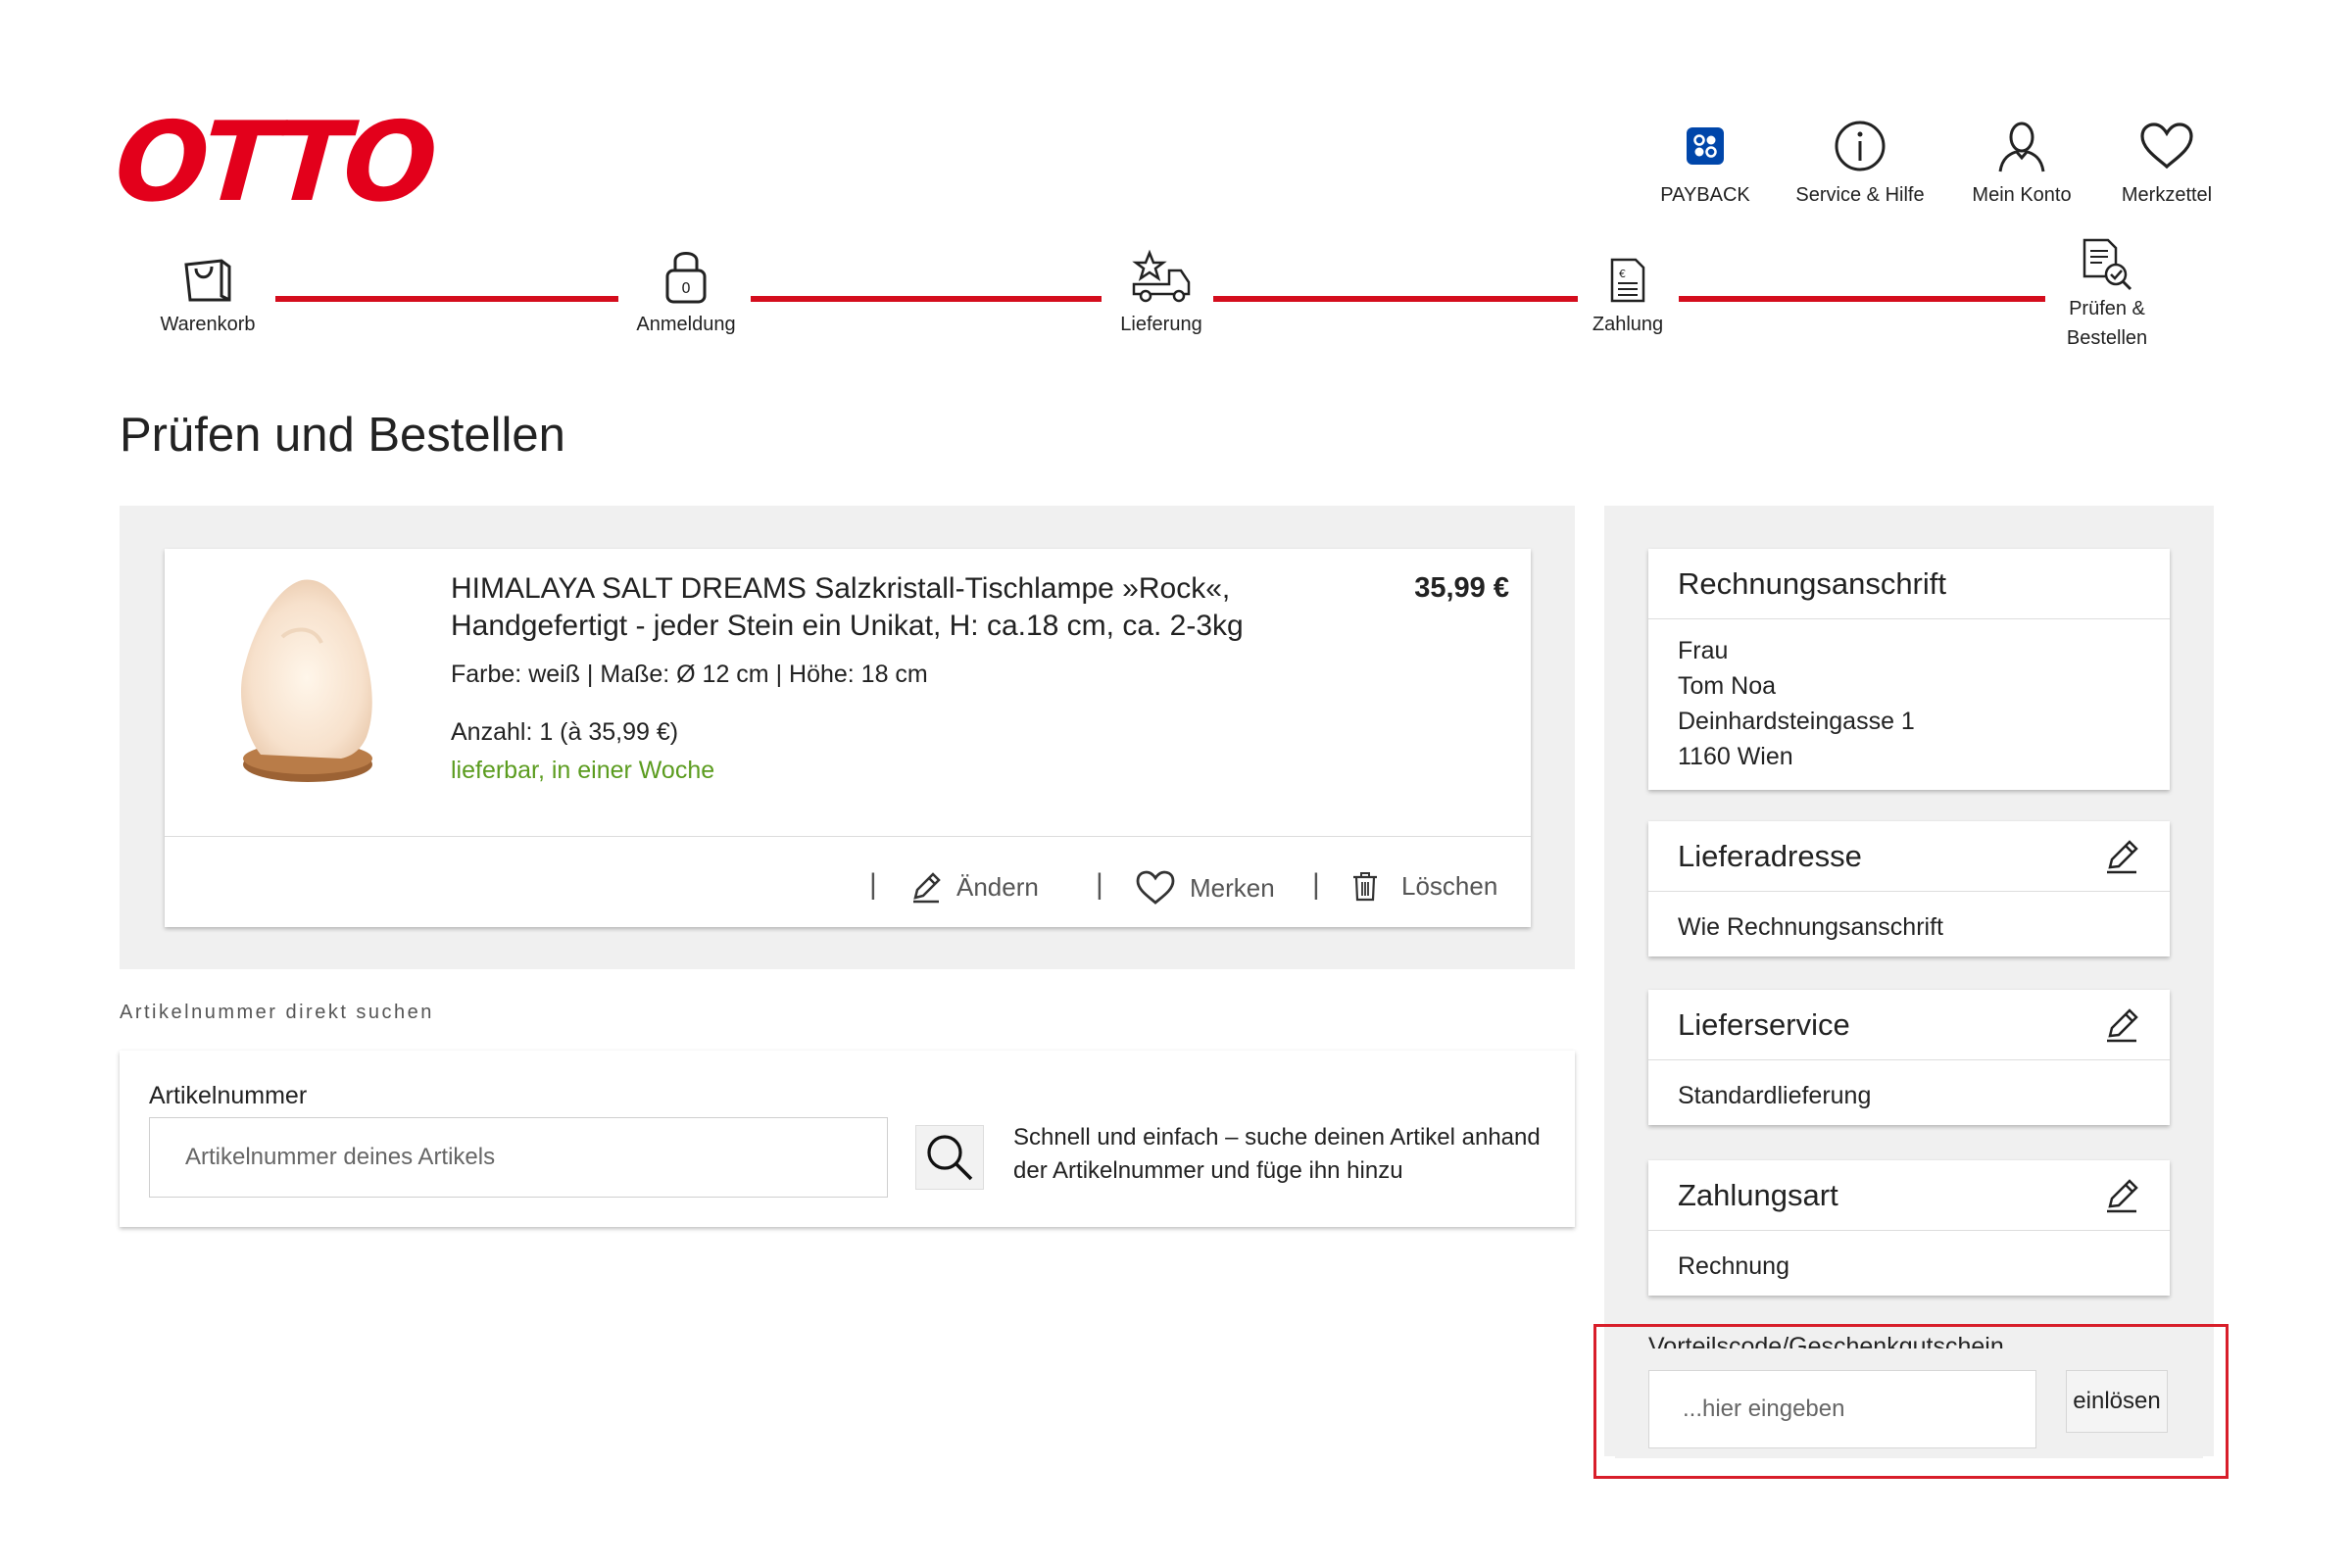 The image size is (2352, 1568). What do you see at coordinates (1161, 276) in the screenshot?
I see `truck-icon` at bounding box center [1161, 276].